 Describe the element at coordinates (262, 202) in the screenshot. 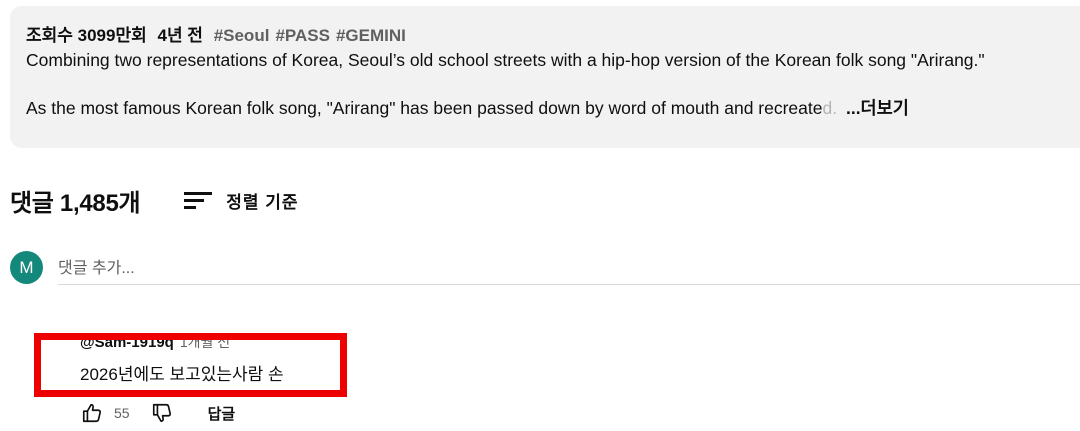

I see `sort-label: 정렬 기준` at that location.